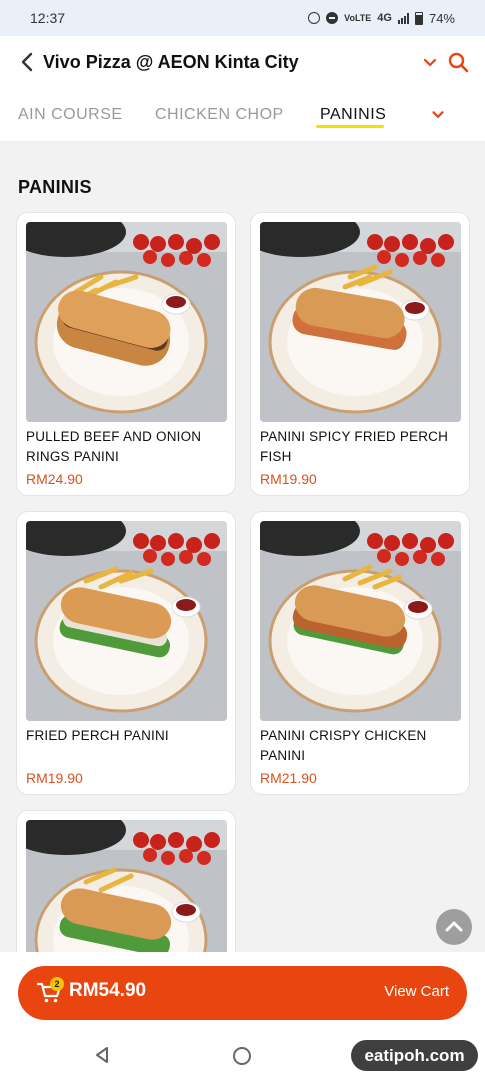 The height and width of the screenshot is (1080, 485). Describe the element at coordinates (242, 1056) in the screenshot. I see `nav-home-icon` at that location.